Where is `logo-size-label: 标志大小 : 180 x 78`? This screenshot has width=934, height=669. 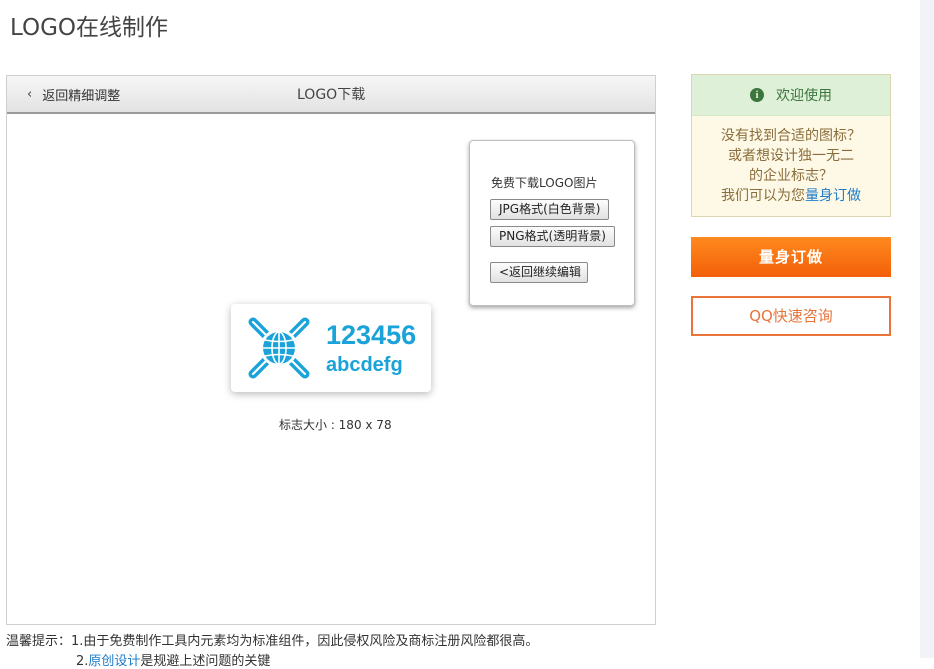 logo-size-label: 标志大小 : 180 x 78 is located at coordinates (335, 425).